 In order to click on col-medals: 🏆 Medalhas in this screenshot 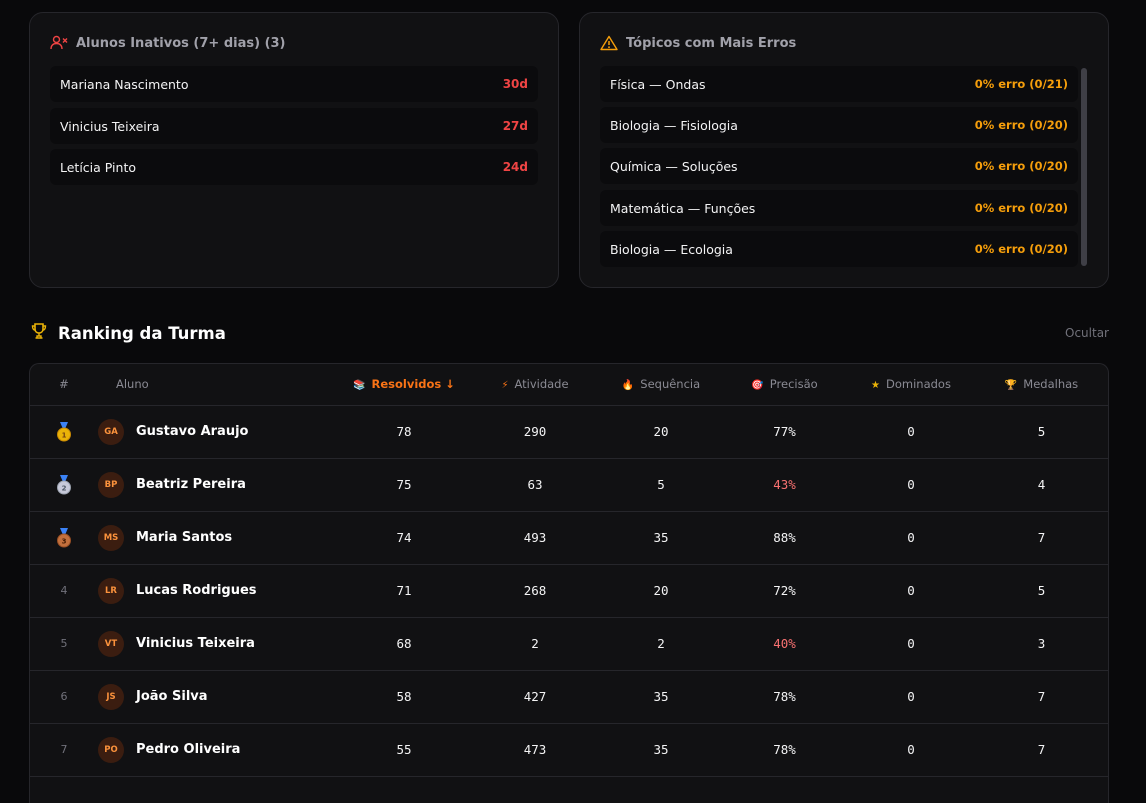, I will do `click(1041, 385)`.